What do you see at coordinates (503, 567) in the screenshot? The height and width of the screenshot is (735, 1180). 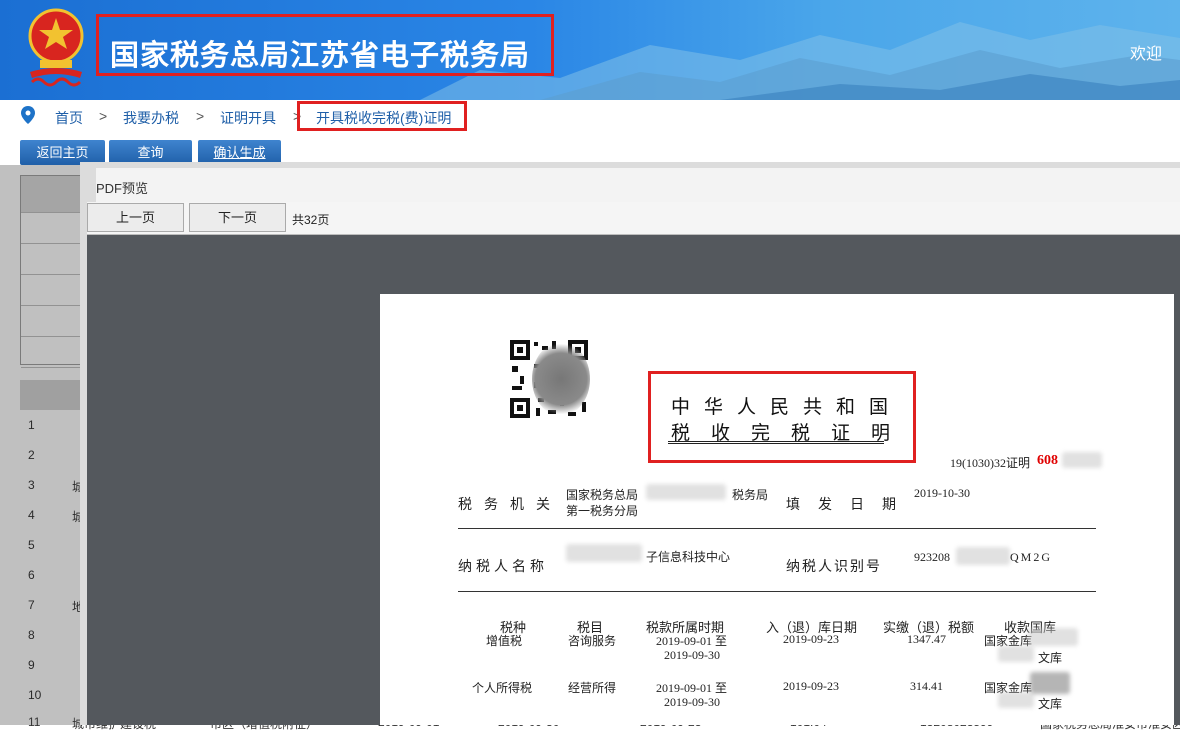 I see `taxpayer-name-label: 纳税人名称` at bounding box center [503, 567].